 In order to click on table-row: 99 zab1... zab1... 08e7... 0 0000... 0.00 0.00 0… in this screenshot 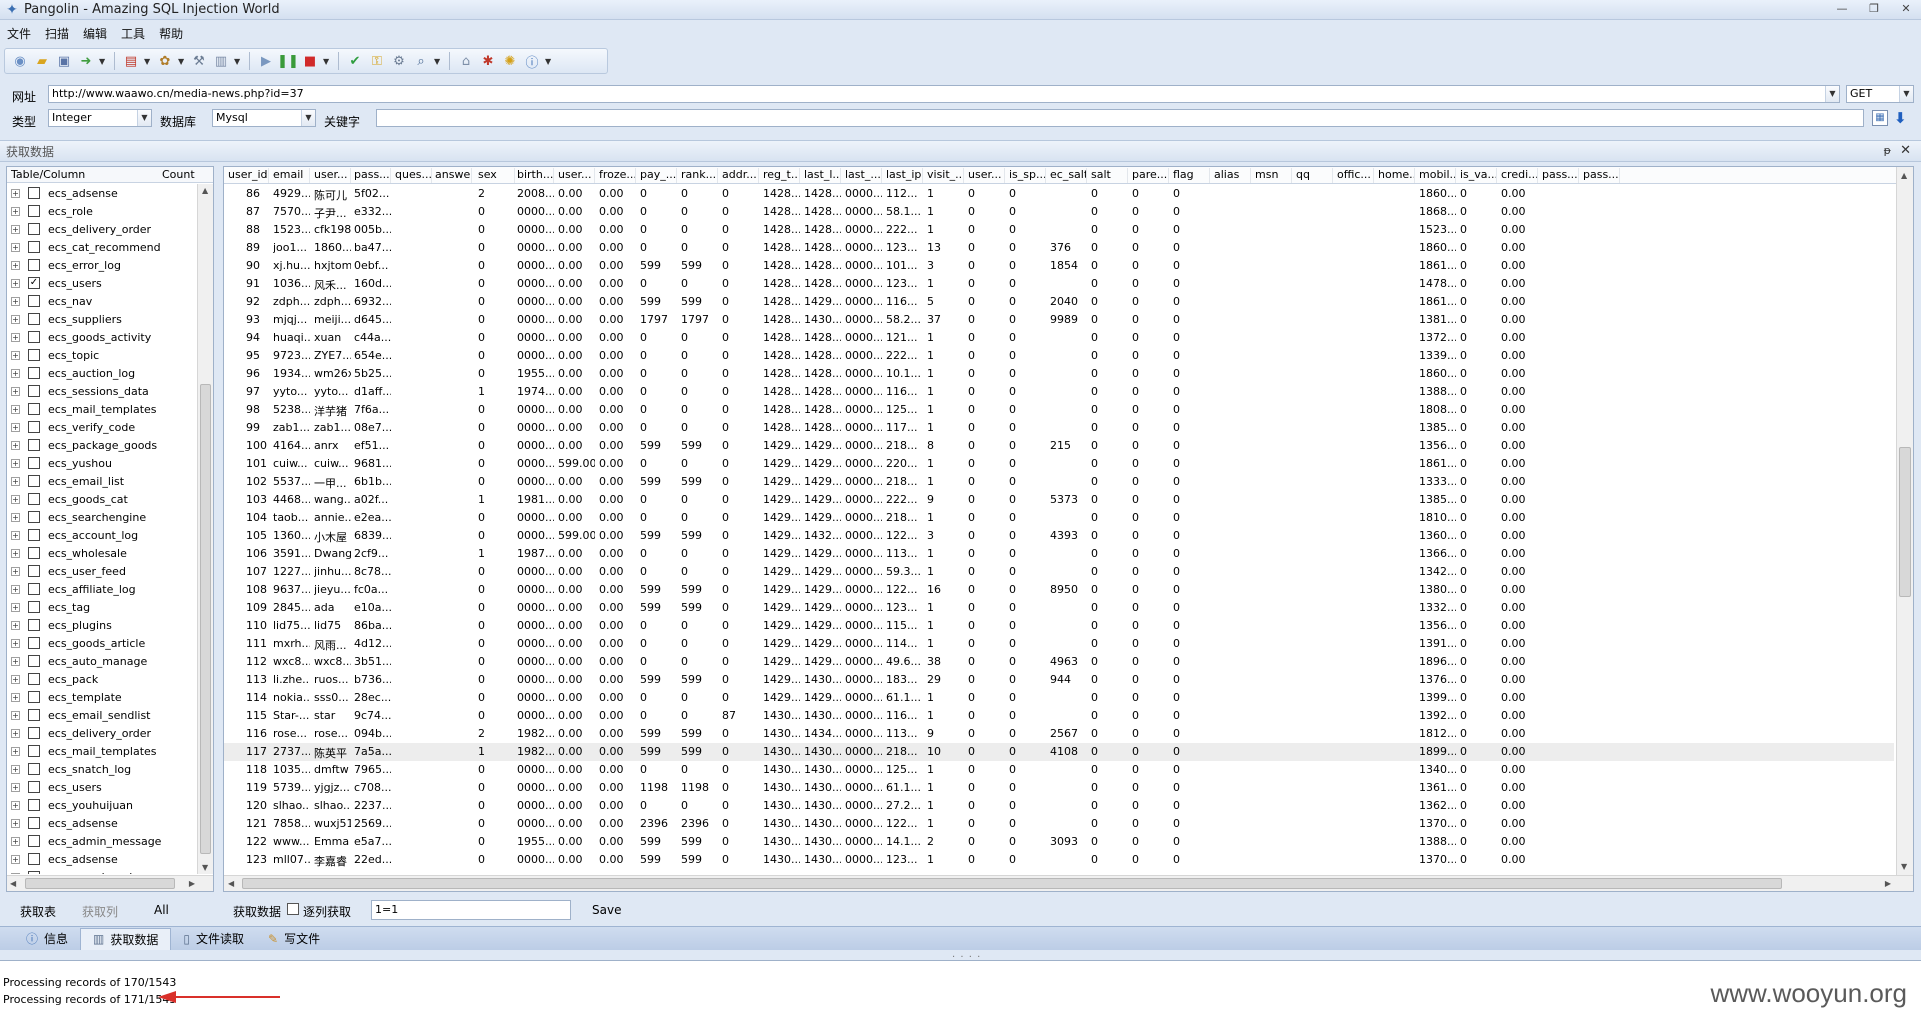, I will do `click(1059, 428)`.